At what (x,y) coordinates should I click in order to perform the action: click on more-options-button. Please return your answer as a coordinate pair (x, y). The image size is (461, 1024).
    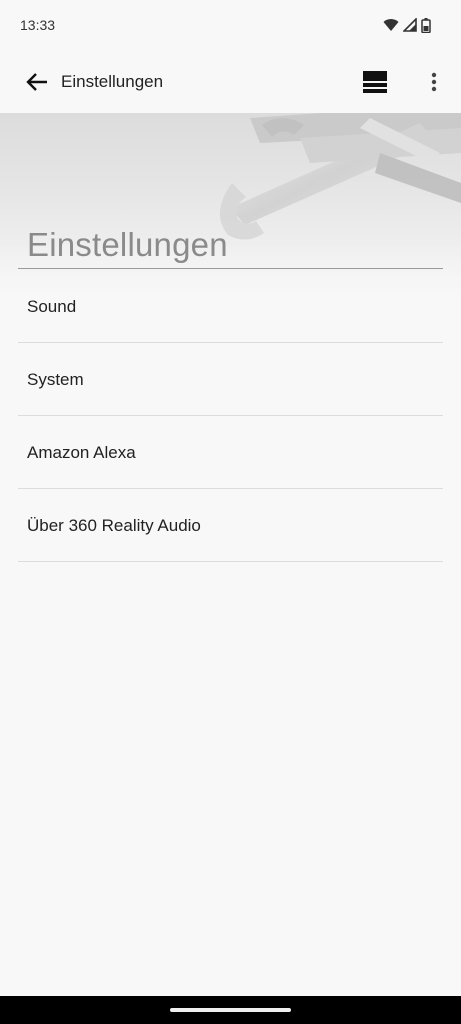
    Looking at the image, I should click on (434, 82).